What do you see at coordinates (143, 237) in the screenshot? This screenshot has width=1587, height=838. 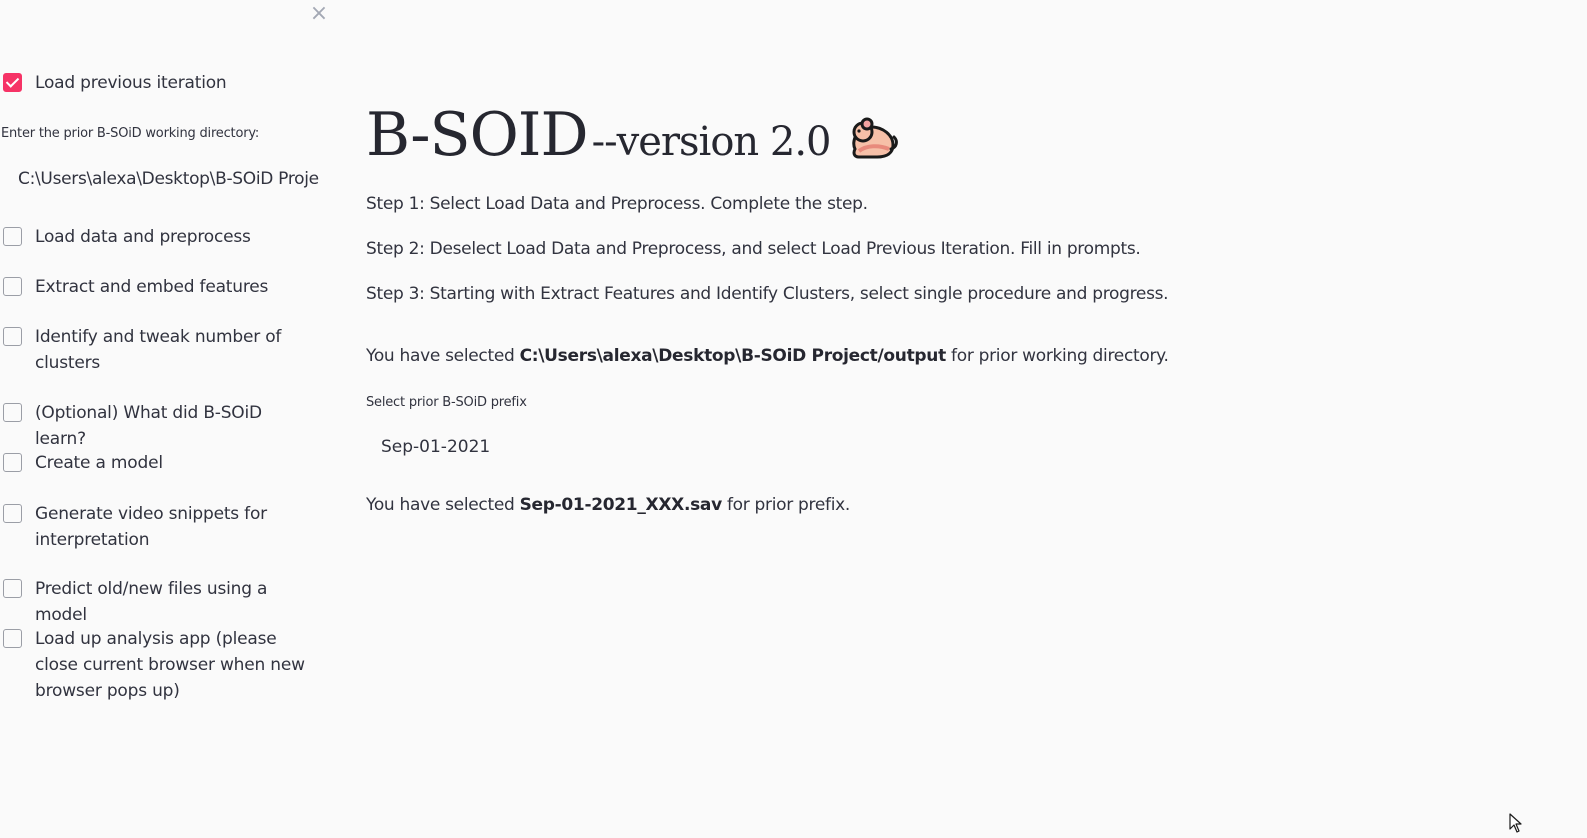 I see `checkbox-label: Load data and preprocess` at bounding box center [143, 237].